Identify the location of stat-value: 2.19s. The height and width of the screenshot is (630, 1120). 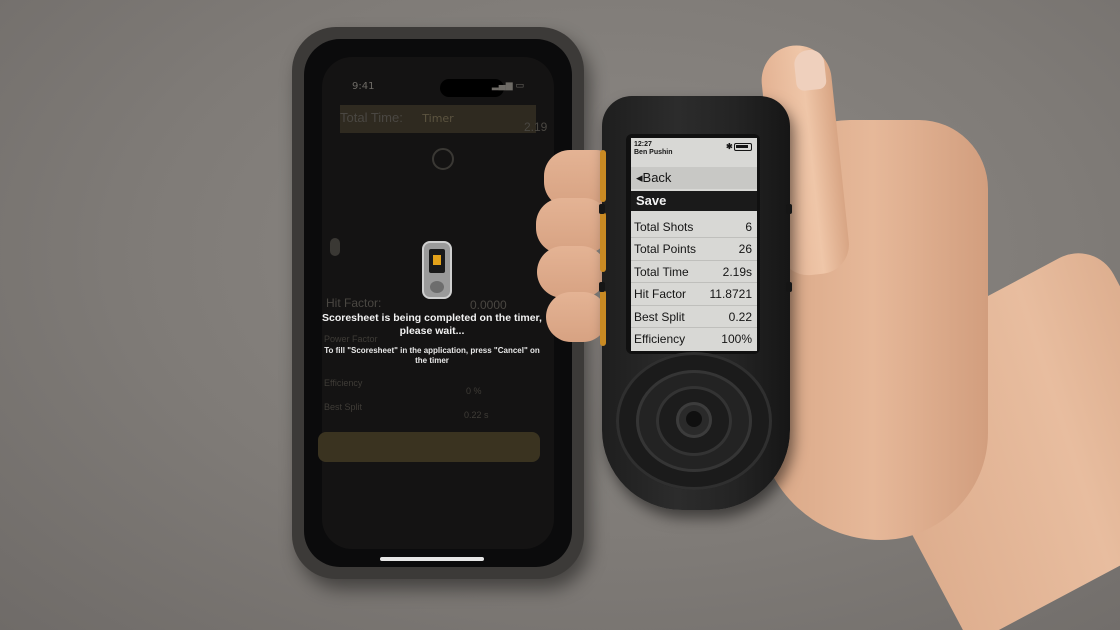
(737, 271).